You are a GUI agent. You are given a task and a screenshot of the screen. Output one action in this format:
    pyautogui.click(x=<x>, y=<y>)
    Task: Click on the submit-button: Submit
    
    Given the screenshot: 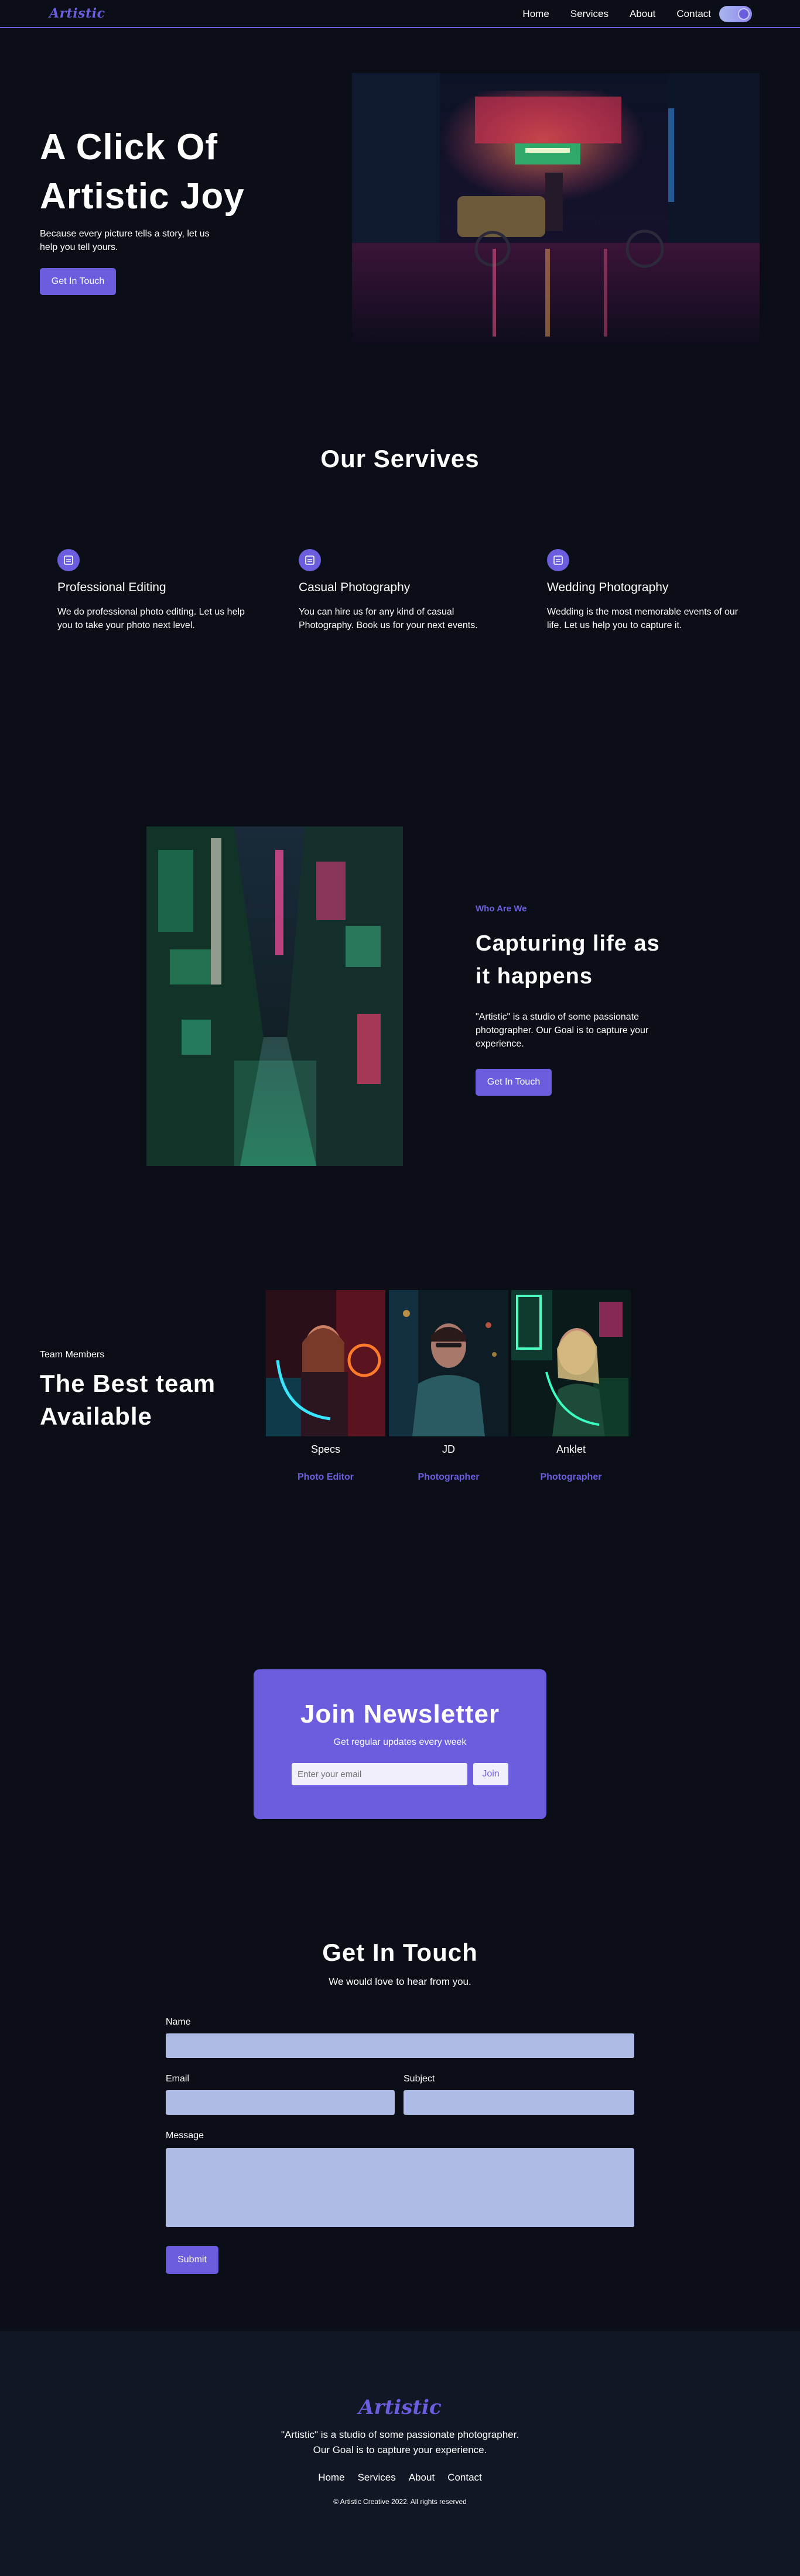 What is the action you would take?
    pyautogui.click(x=192, y=2260)
    